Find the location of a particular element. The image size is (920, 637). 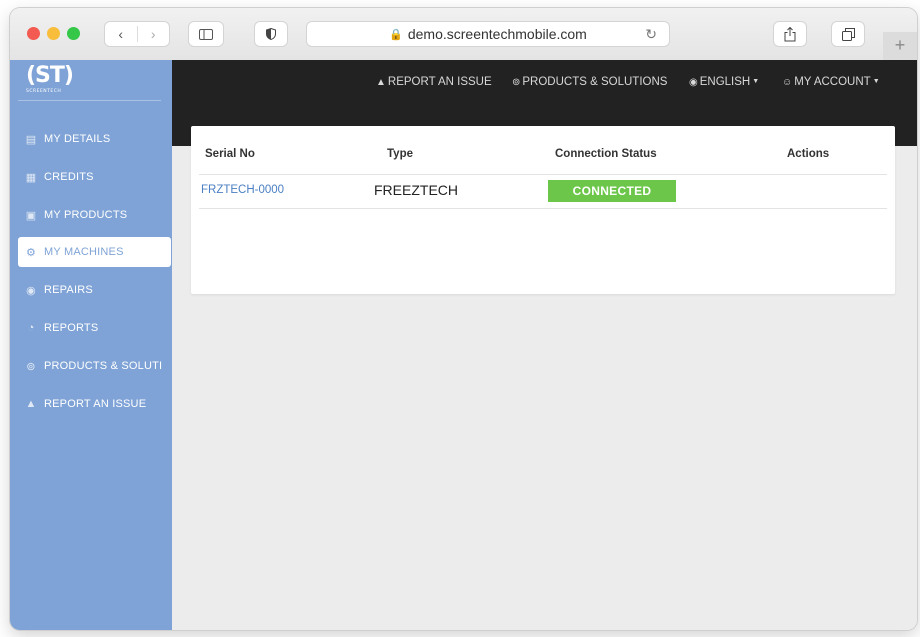

reload-icon: ↻ is located at coordinates (651, 34).